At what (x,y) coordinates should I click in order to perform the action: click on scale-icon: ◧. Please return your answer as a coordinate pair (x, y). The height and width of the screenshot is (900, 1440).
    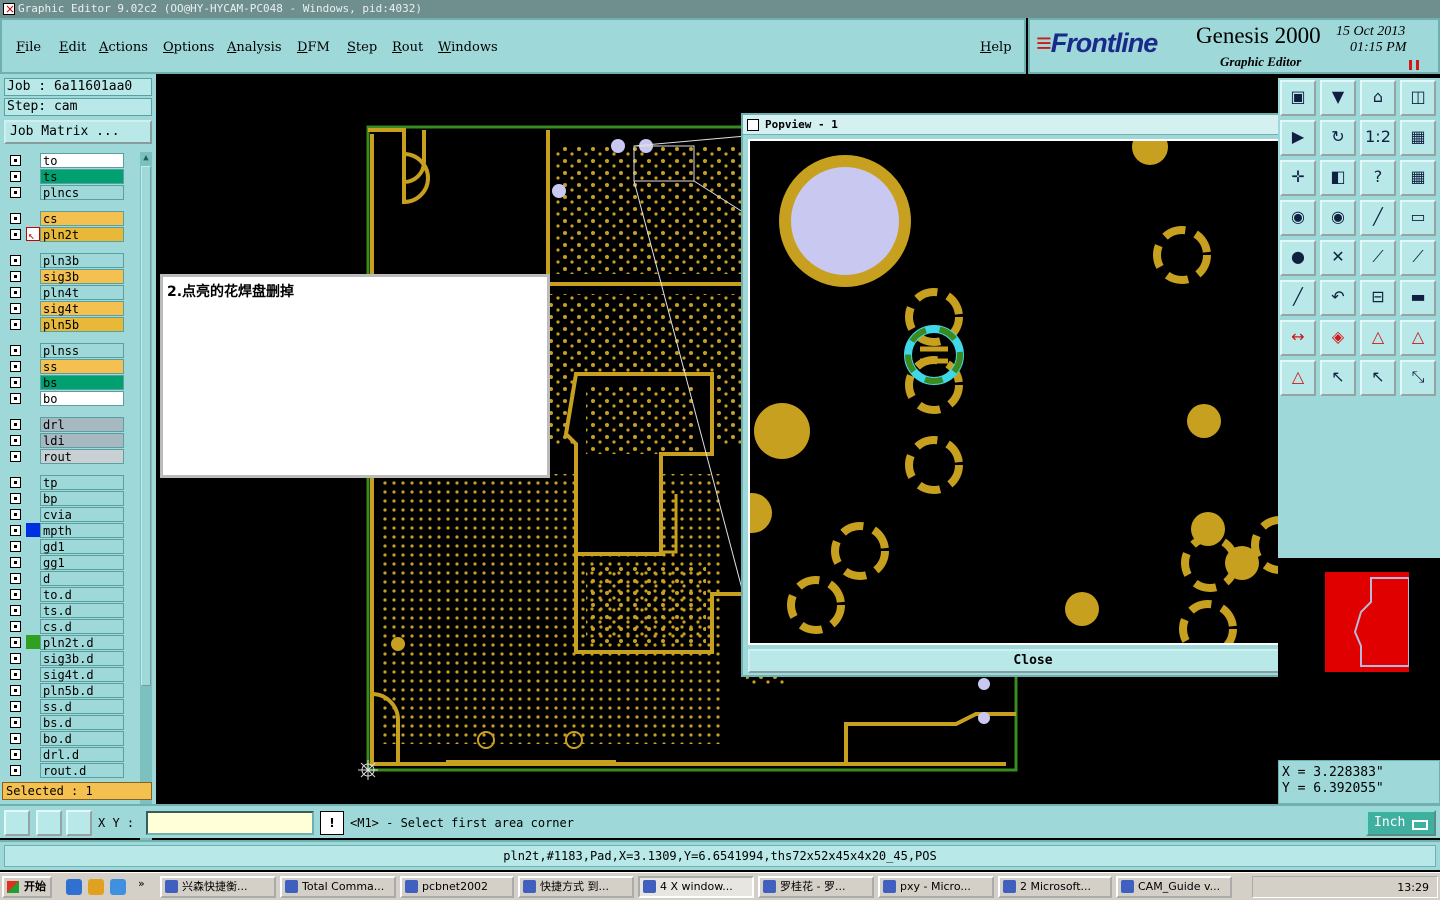
    Looking at the image, I should click on (1338, 178).